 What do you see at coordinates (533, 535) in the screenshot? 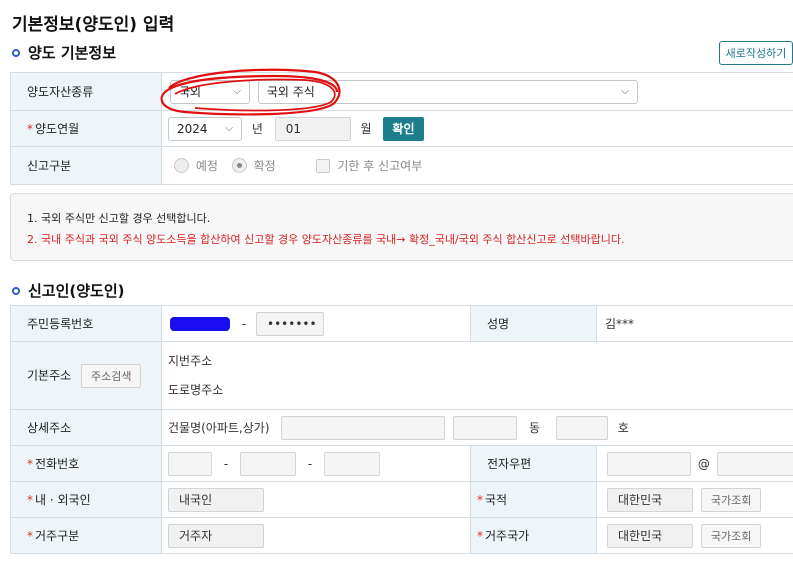
I see `residence-country-label: * 거주국가` at bounding box center [533, 535].